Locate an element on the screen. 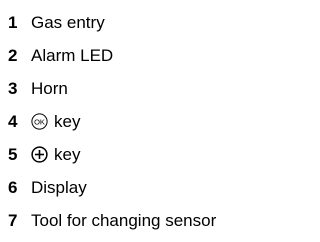 The height and width of the screenshot is (242, 320). legend-item-alarm-led: 2 Alarm LED is located at coordinates (112, 55).